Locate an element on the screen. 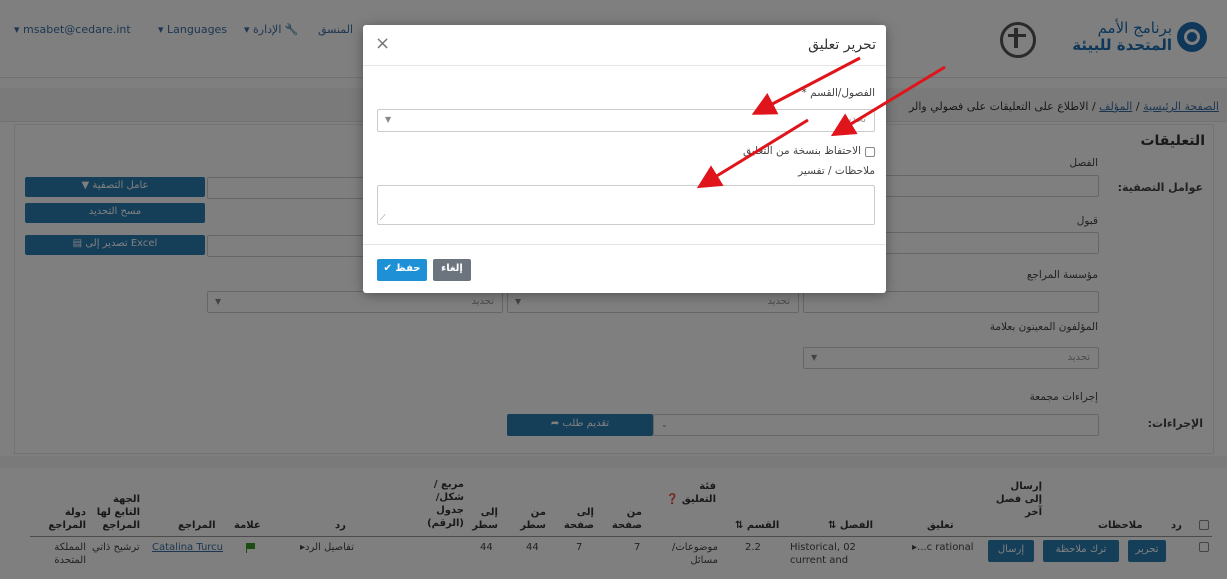 The image size is (1227, 579). close-icon: × is located at coordinates (382, 43).